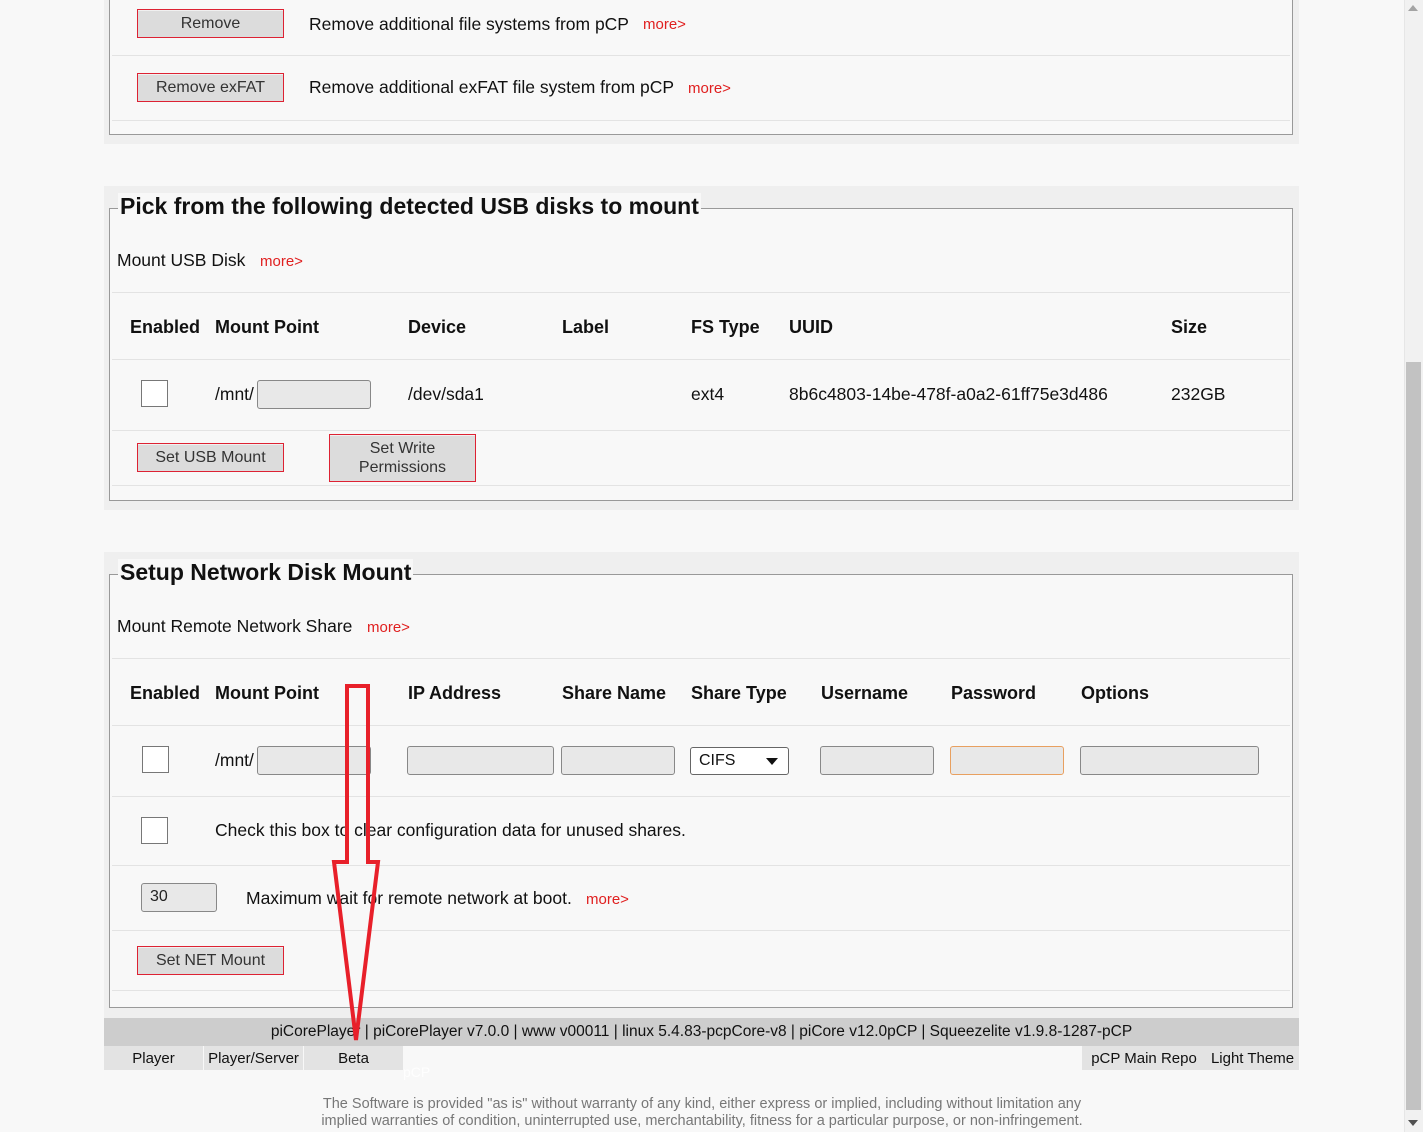 The height and width of the screenshot is (1132, 1423). Describe the element at coordinates (356, 862) in the screenshot. I see `annotation-arrow-icon` at that location.